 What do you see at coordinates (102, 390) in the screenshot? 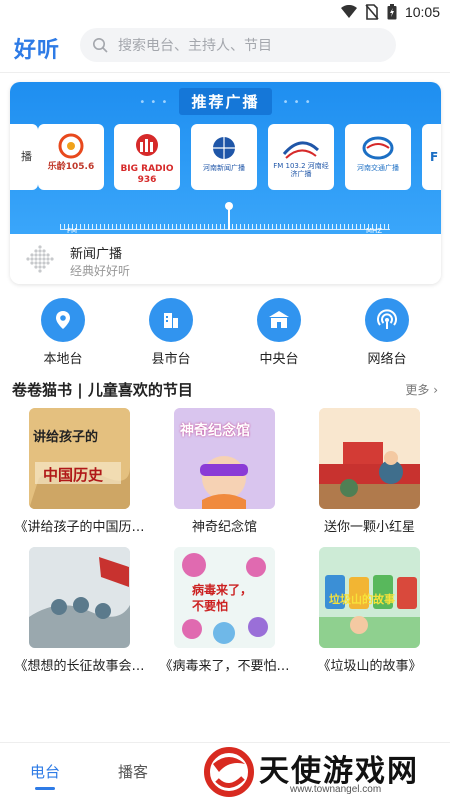
I see `section-title: 卷卷猫书 | 儿童喜欢的节目` at bounding box center [102, 390].